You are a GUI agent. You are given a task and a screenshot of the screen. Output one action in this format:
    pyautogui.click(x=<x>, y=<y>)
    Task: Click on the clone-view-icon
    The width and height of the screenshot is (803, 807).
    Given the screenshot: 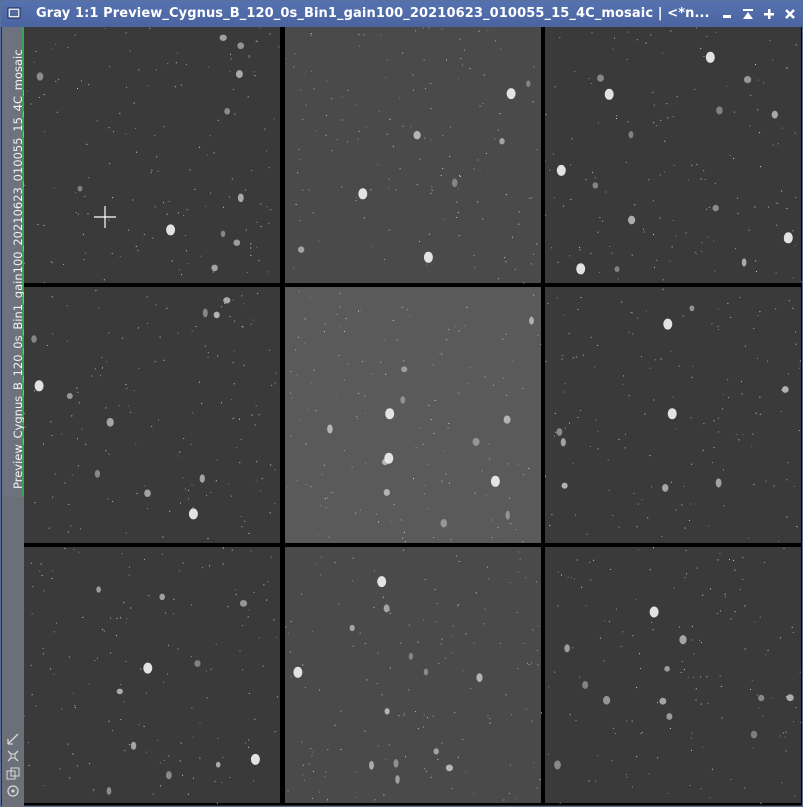 What is the action you would take?
    pyautogui.click(x=13, y=774)
    